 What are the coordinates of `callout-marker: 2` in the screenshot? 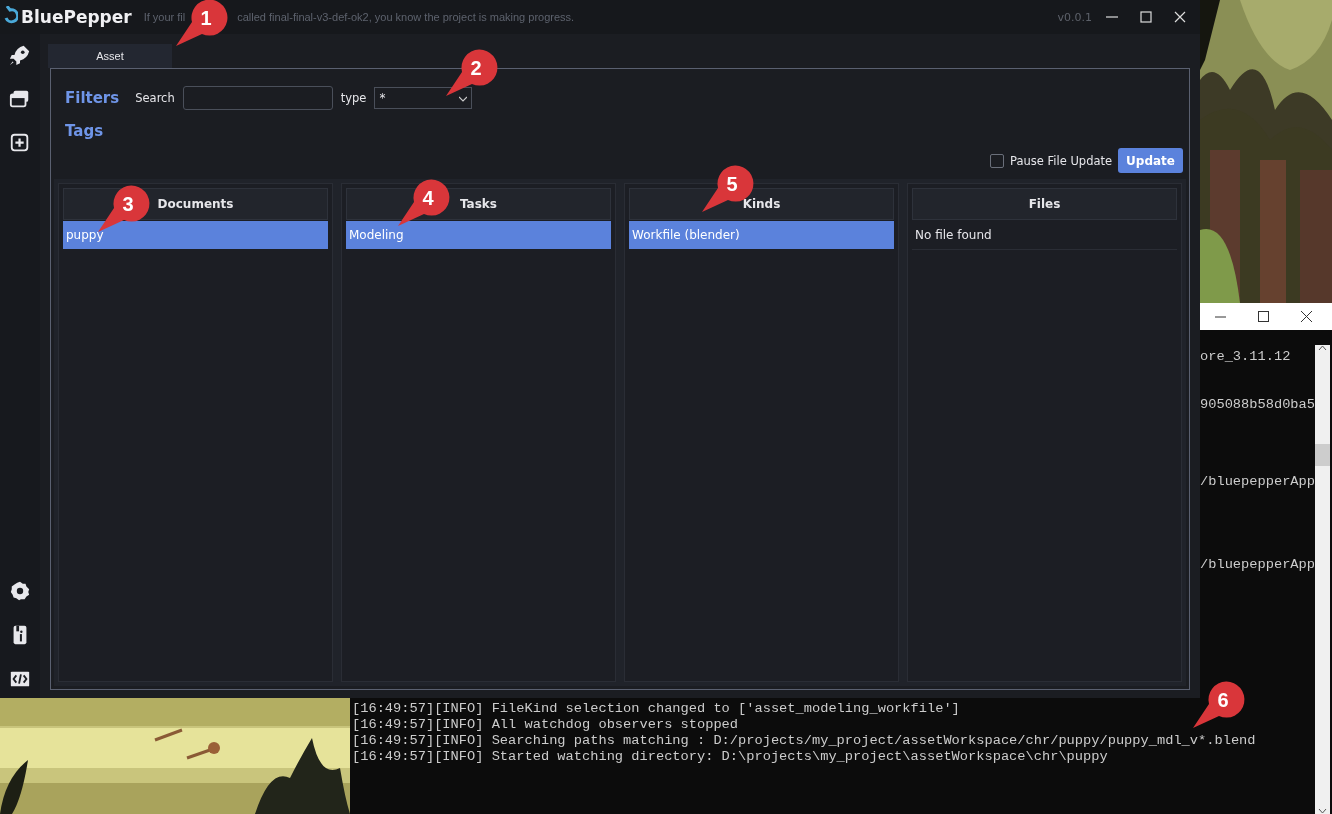 It's located at (472, 72).